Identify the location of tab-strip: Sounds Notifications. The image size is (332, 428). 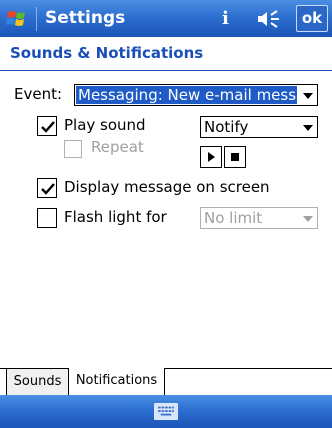
(166, 381).